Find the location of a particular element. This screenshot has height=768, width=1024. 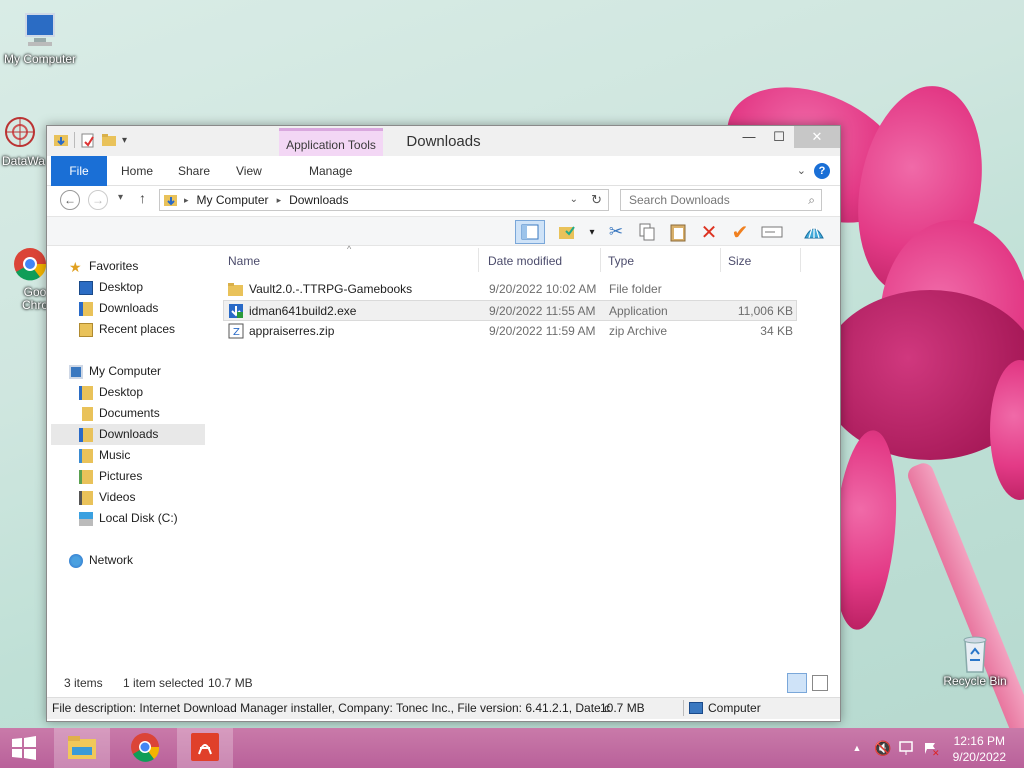

expand-ribbon-icon: ⌄ is located at coordinates (801, 170).